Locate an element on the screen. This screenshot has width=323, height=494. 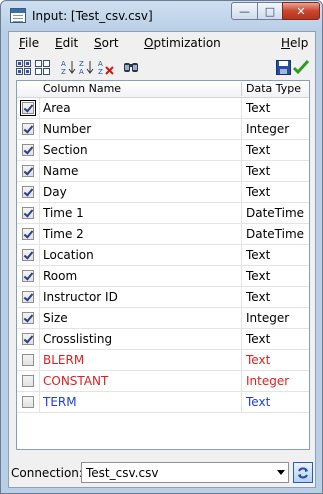
column-name-cell: Location is located at coordinates (68, 255).